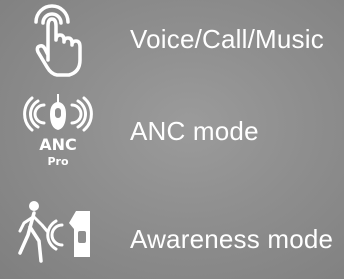 This screenshot has height=279, width=344. What do you see at coordinates (57, 161) in the screenshot?
I see `anc-badge-sub-text: Pro` at bounding box center [57, 161].